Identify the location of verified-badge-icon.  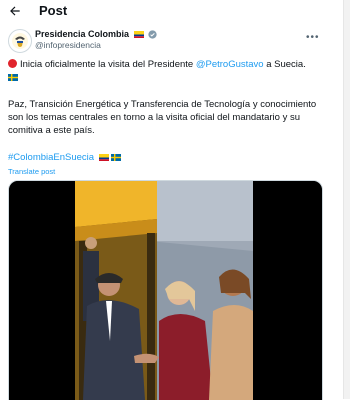
(152, 34).